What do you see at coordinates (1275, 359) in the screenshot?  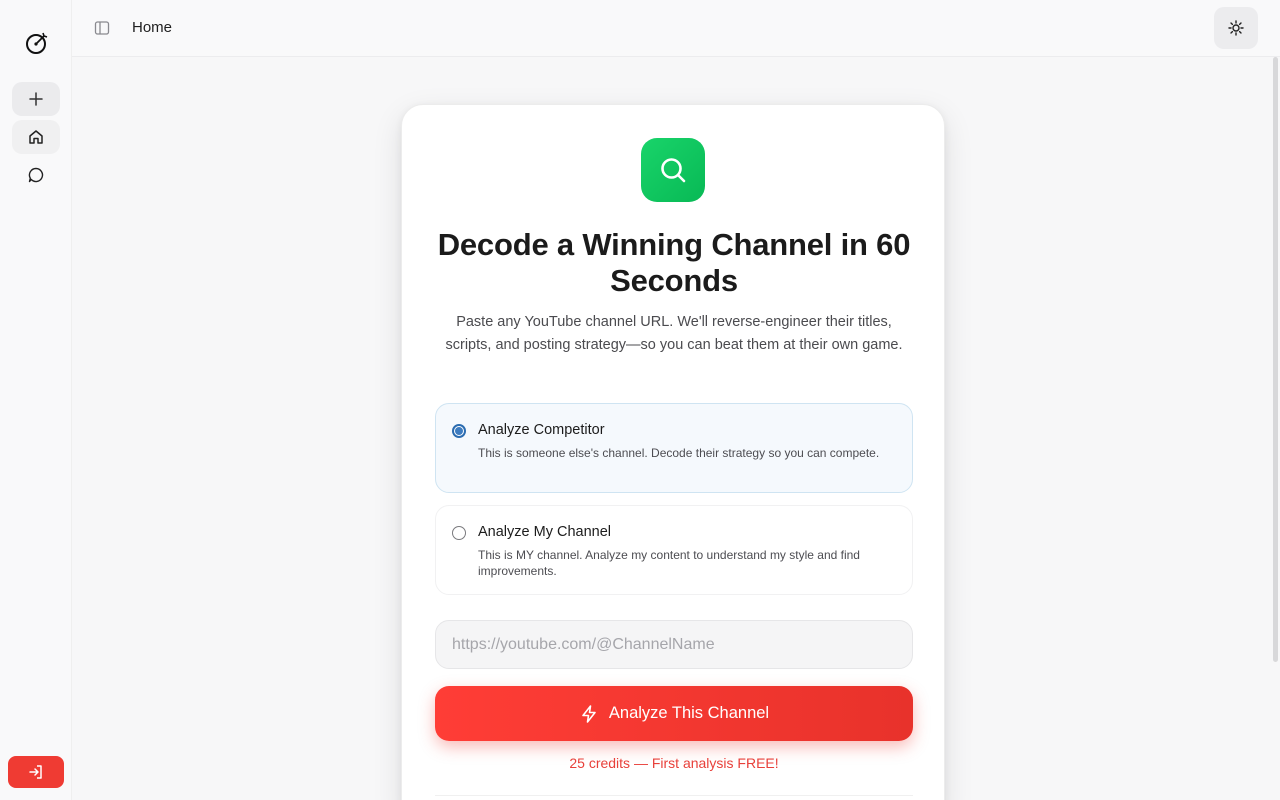 I see `scrollbar` at bounding box center [1275, 359].